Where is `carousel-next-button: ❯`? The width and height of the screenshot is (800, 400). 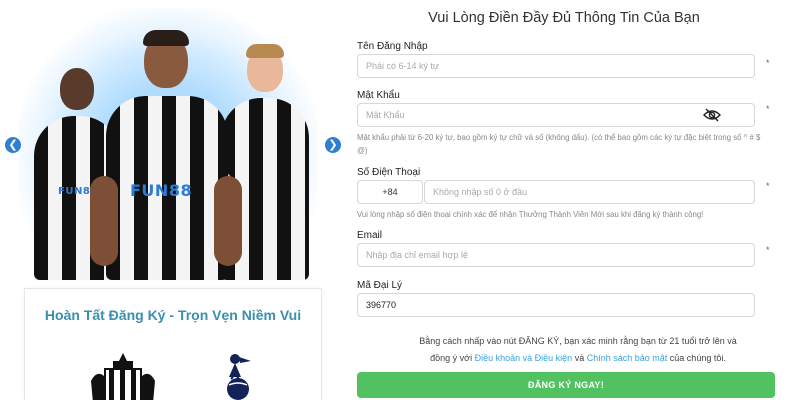
carousel-next-button: ❯ is located at coordinates (333, 145).